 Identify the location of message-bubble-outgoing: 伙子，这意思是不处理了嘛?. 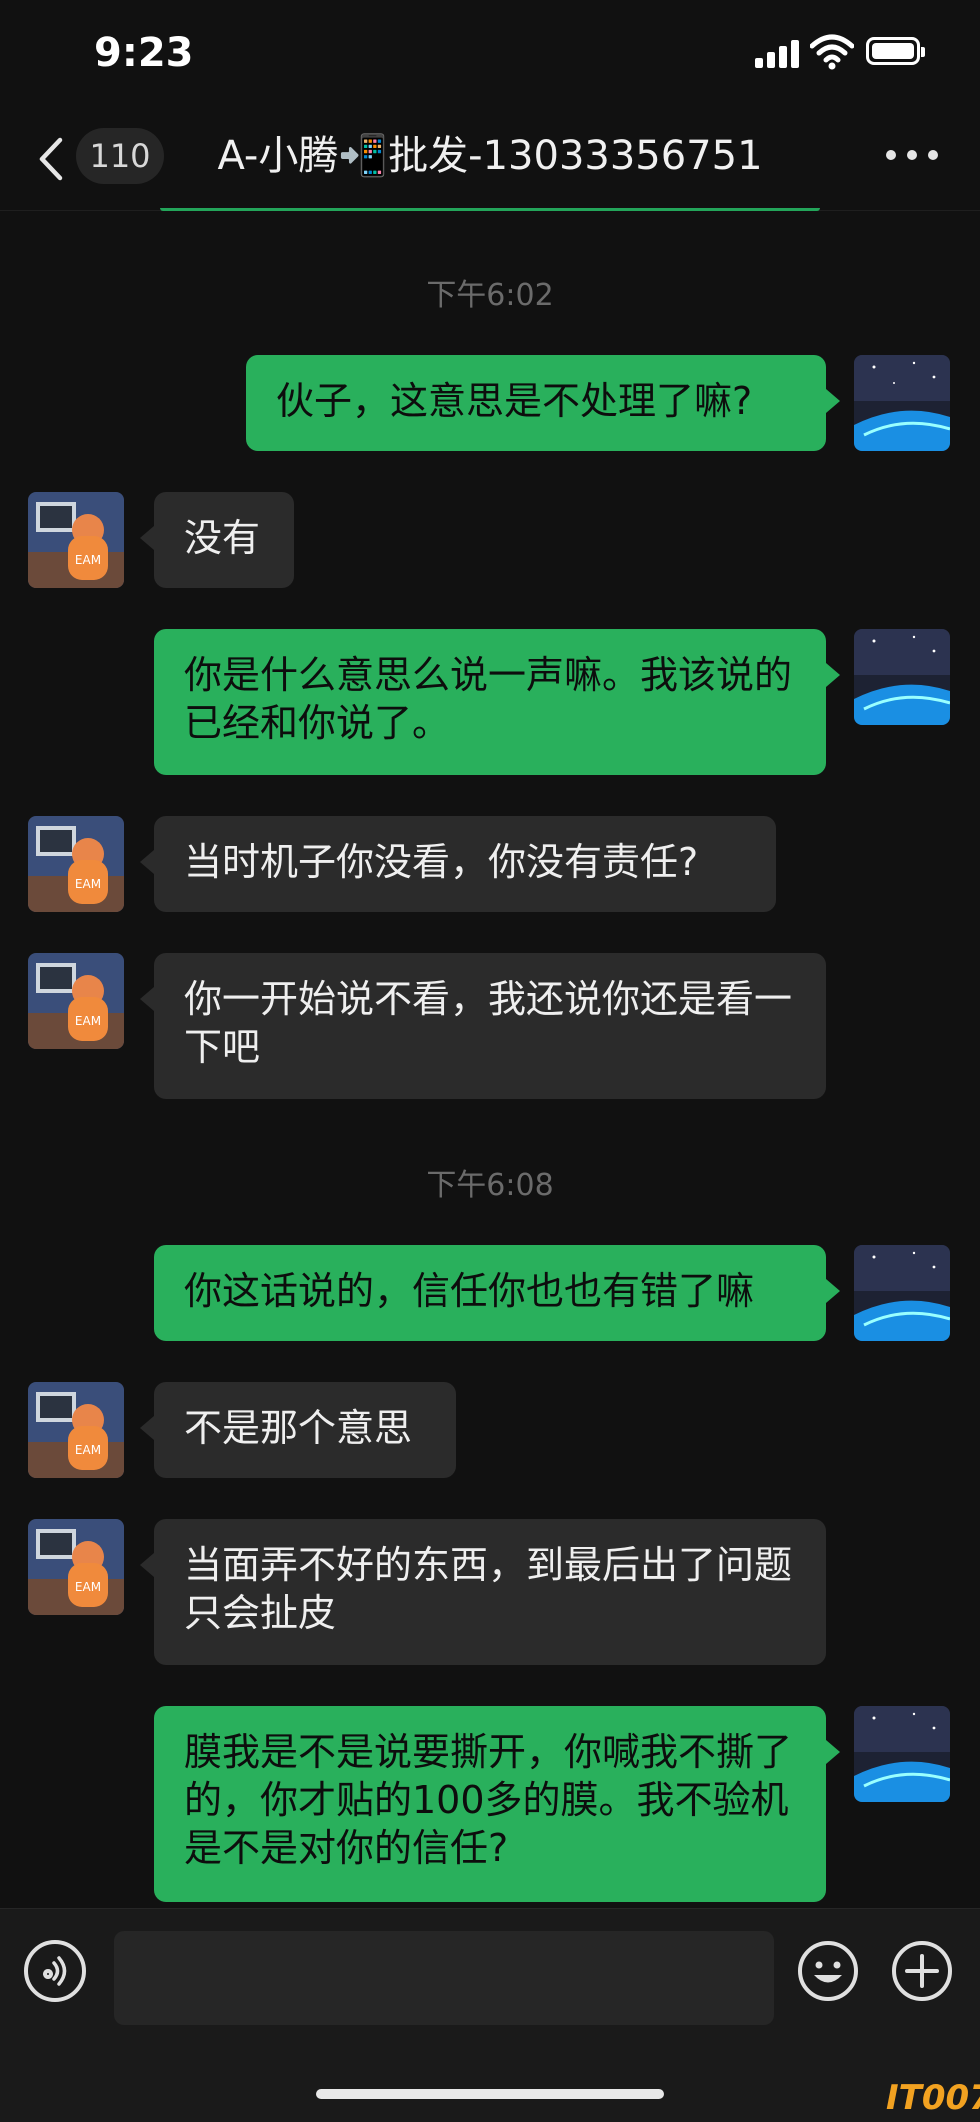
(543, 403).